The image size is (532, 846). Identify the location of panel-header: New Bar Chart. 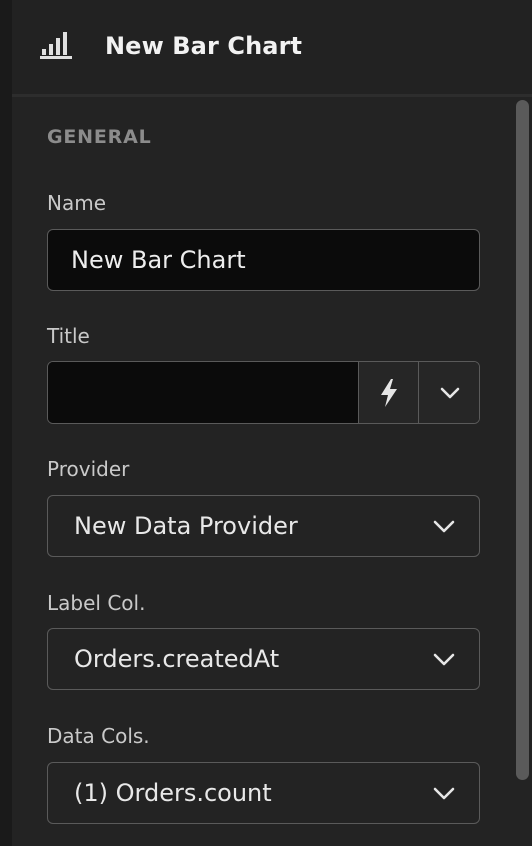
(272, 48).